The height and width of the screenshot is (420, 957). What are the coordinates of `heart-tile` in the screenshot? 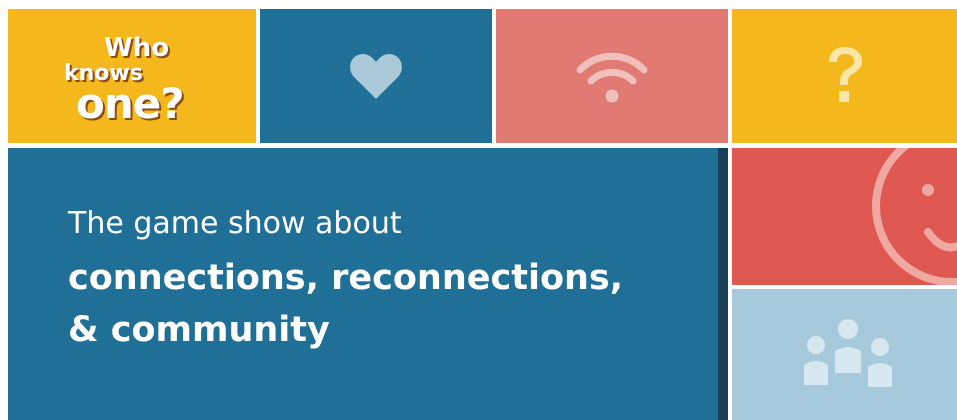 It's located at (376, 76).